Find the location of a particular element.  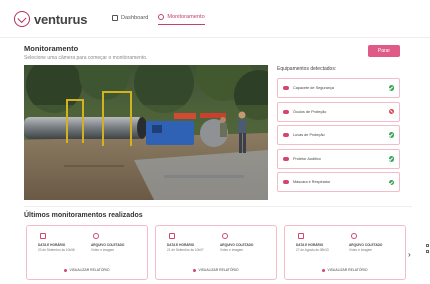

equipment-item-mask: Máscara e Respirador is located at coordinates (338, 182).